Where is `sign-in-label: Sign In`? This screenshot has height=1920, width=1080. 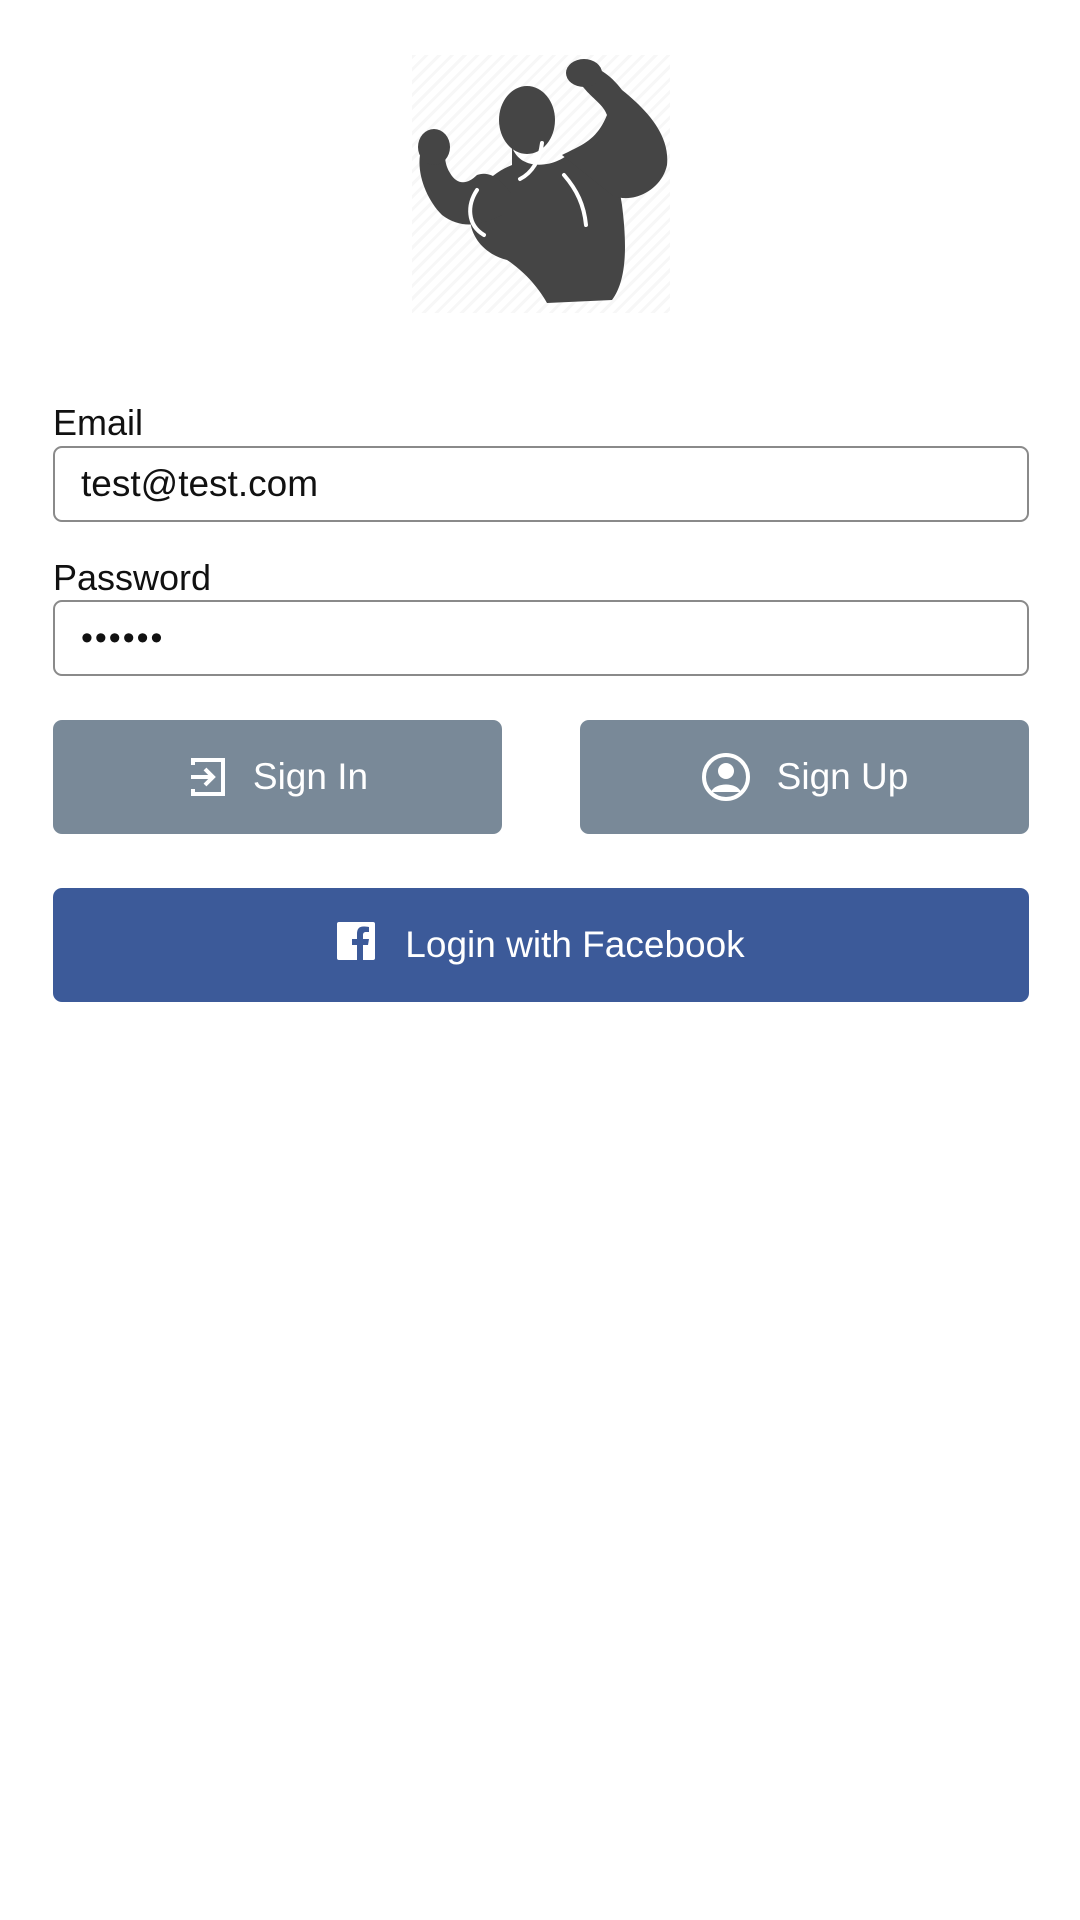 sign-in-label: Sign In is located at coordinates (310, 776).